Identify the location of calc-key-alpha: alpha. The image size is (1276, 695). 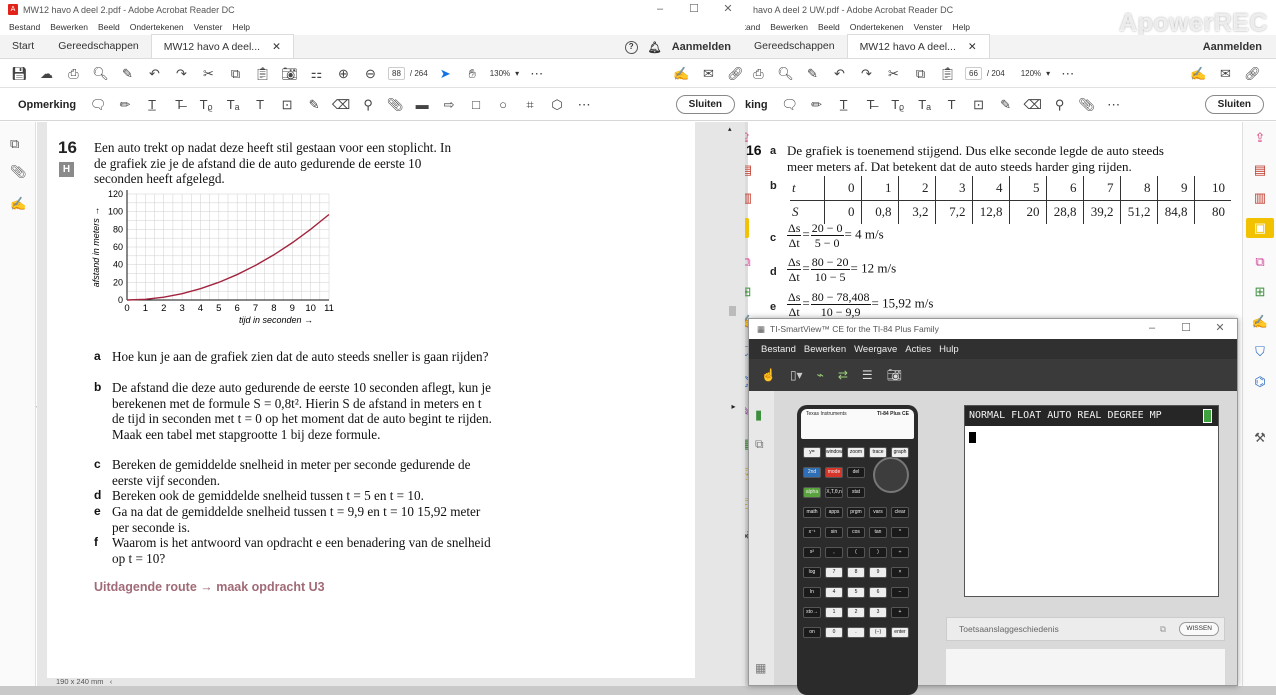
(812, 492).